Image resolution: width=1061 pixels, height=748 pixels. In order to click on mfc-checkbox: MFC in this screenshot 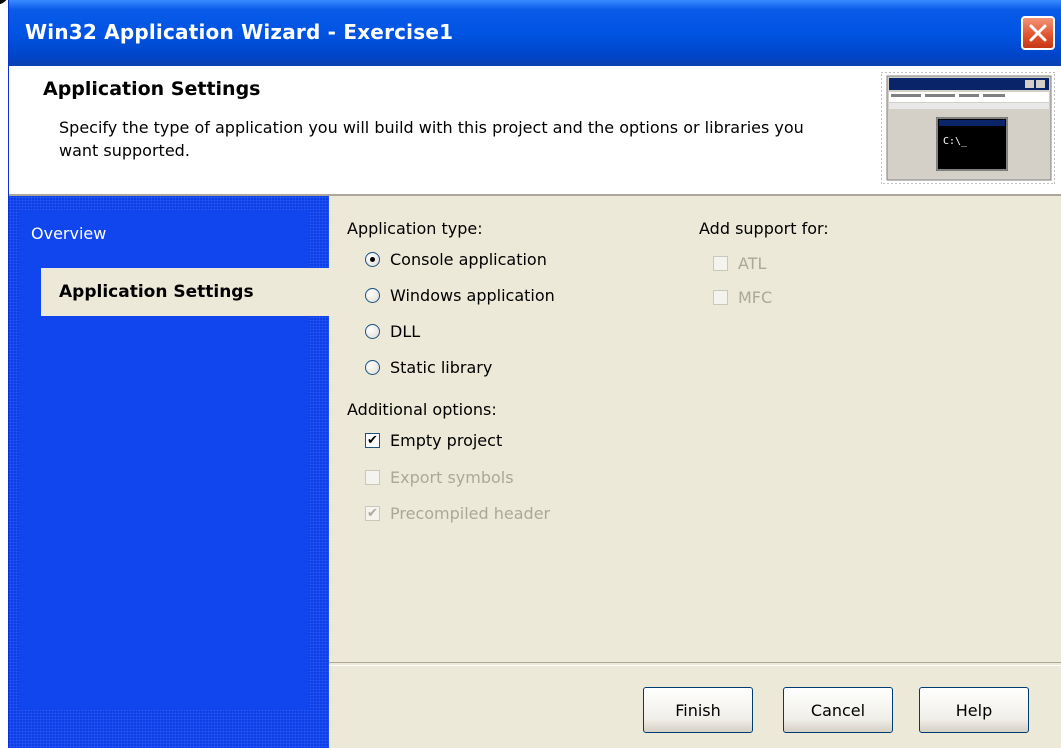, I will do `click(742, 297)`.